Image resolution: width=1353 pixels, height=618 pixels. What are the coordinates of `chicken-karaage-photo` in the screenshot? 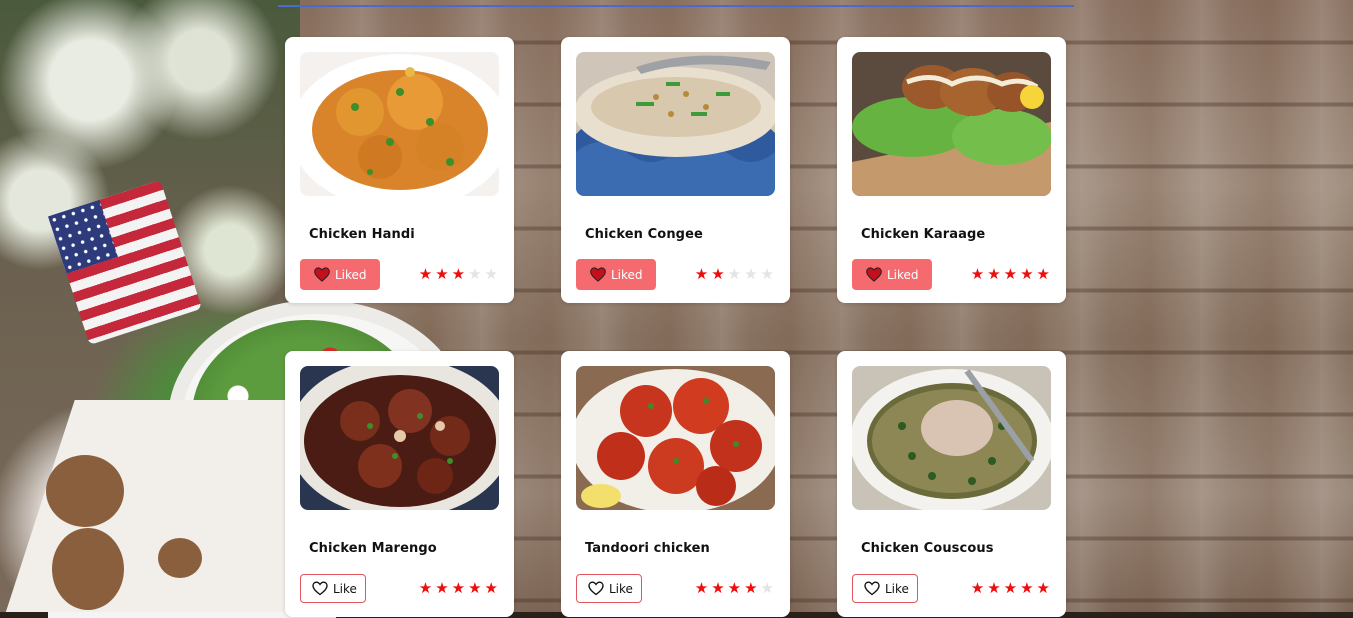 It's located at (951, 124).